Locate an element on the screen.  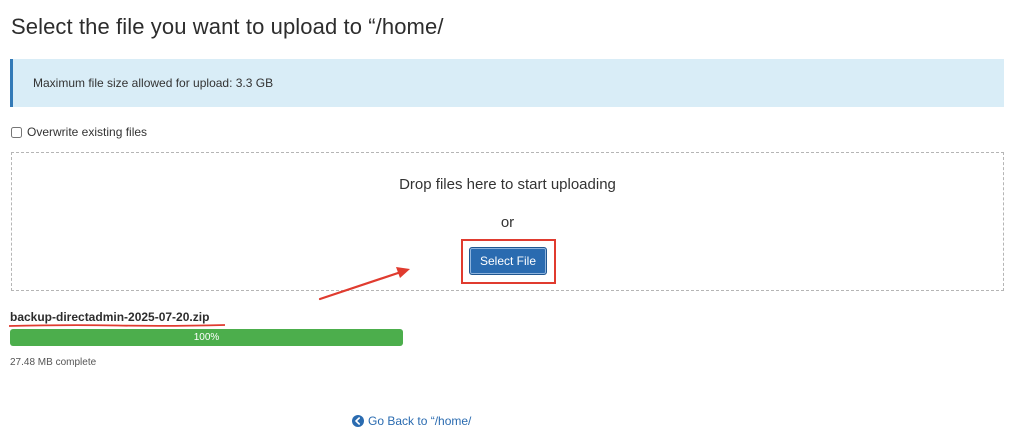
overwrite-label: Overwrite existing files is located at coordinates (87, 132).